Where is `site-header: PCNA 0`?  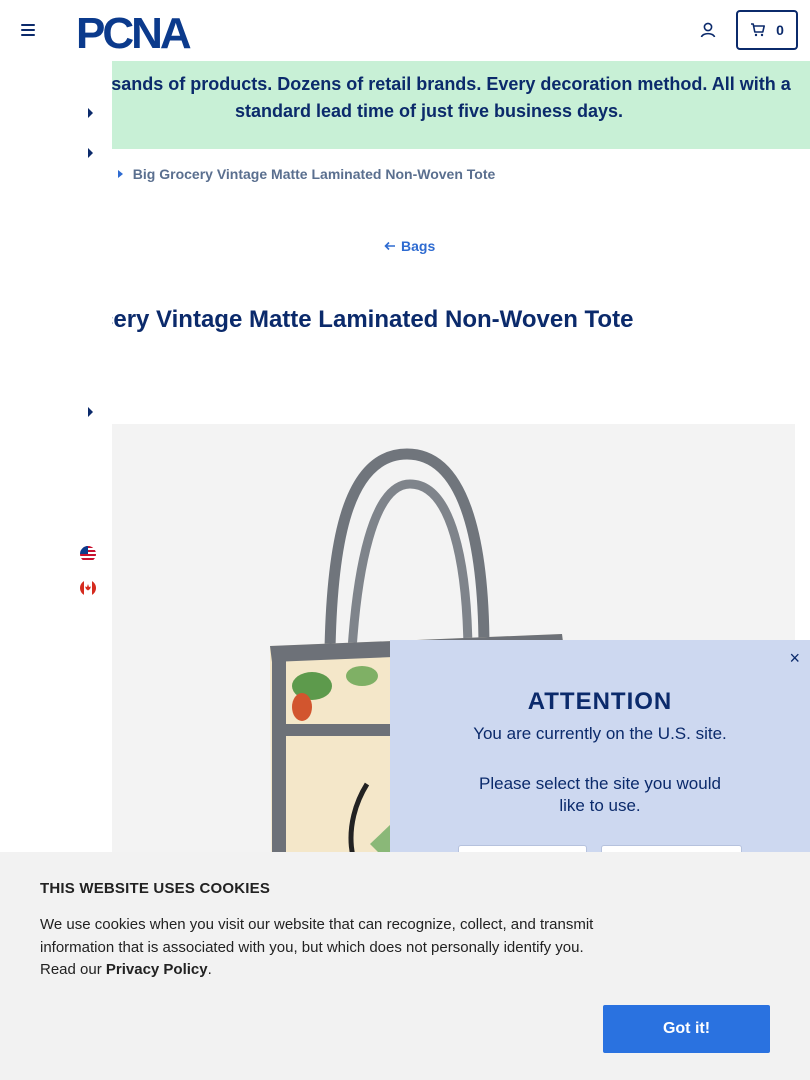
site-header: PCNA 0 is located at coordinates (405, 30).